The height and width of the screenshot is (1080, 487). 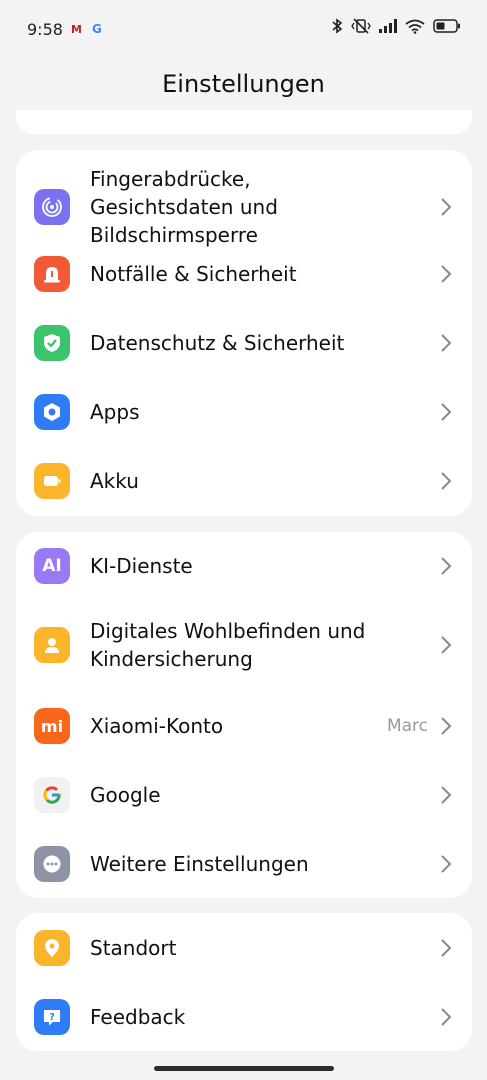 I want to click on setting-google: Google, so click(x=244, y=795).